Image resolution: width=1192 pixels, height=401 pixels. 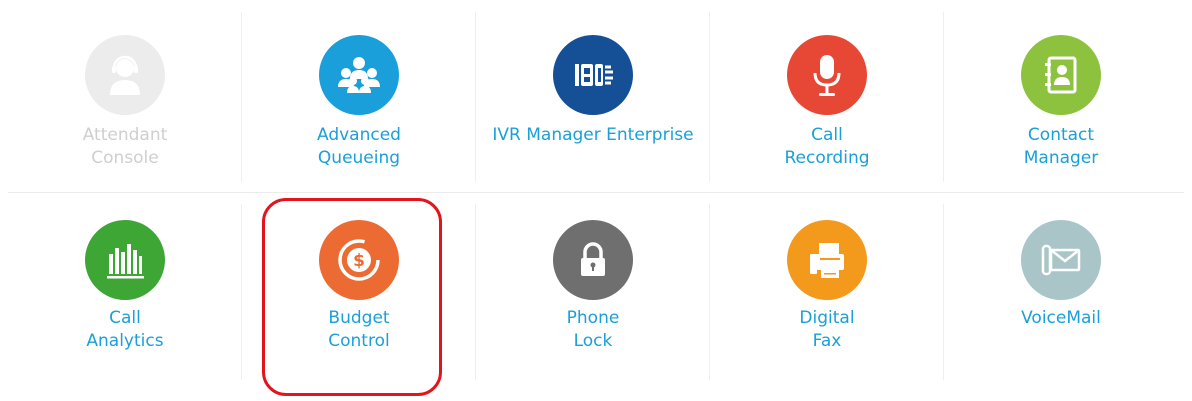 I want to click on bar-chart-icon, so click(x=125, y=261).